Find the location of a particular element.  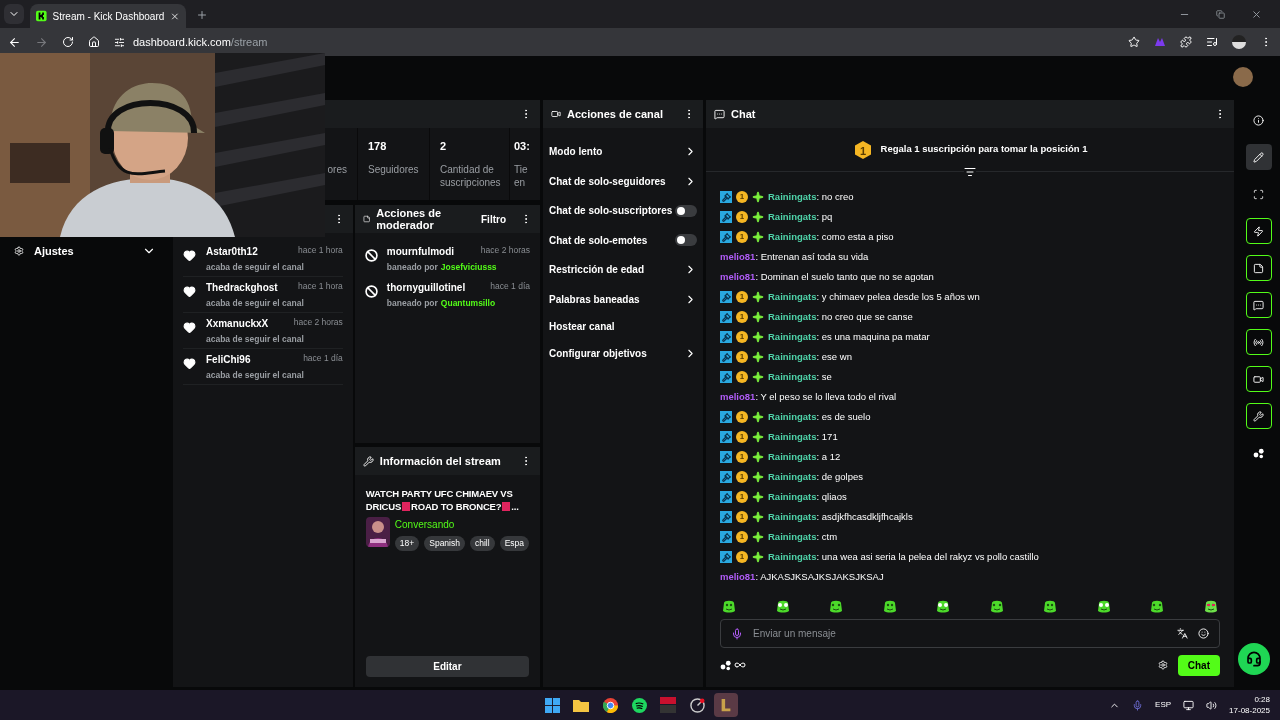

emoji-icon is located at coordinates (1203, 633).